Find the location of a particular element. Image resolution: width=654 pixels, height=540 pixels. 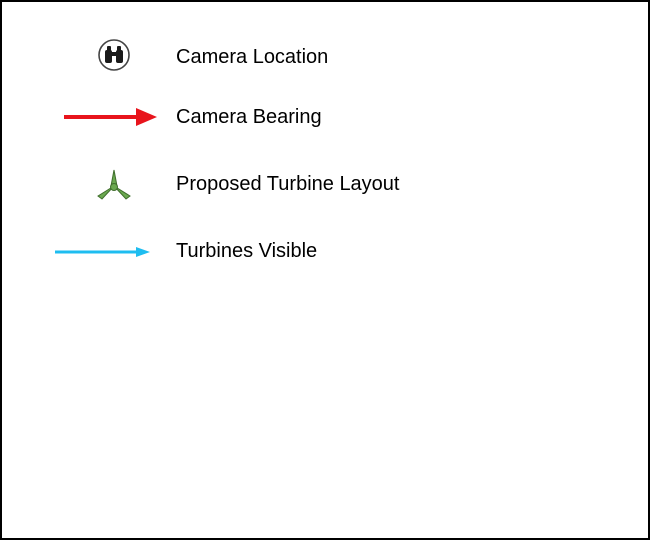

turbine-icon is located at coordinates (107, 184).